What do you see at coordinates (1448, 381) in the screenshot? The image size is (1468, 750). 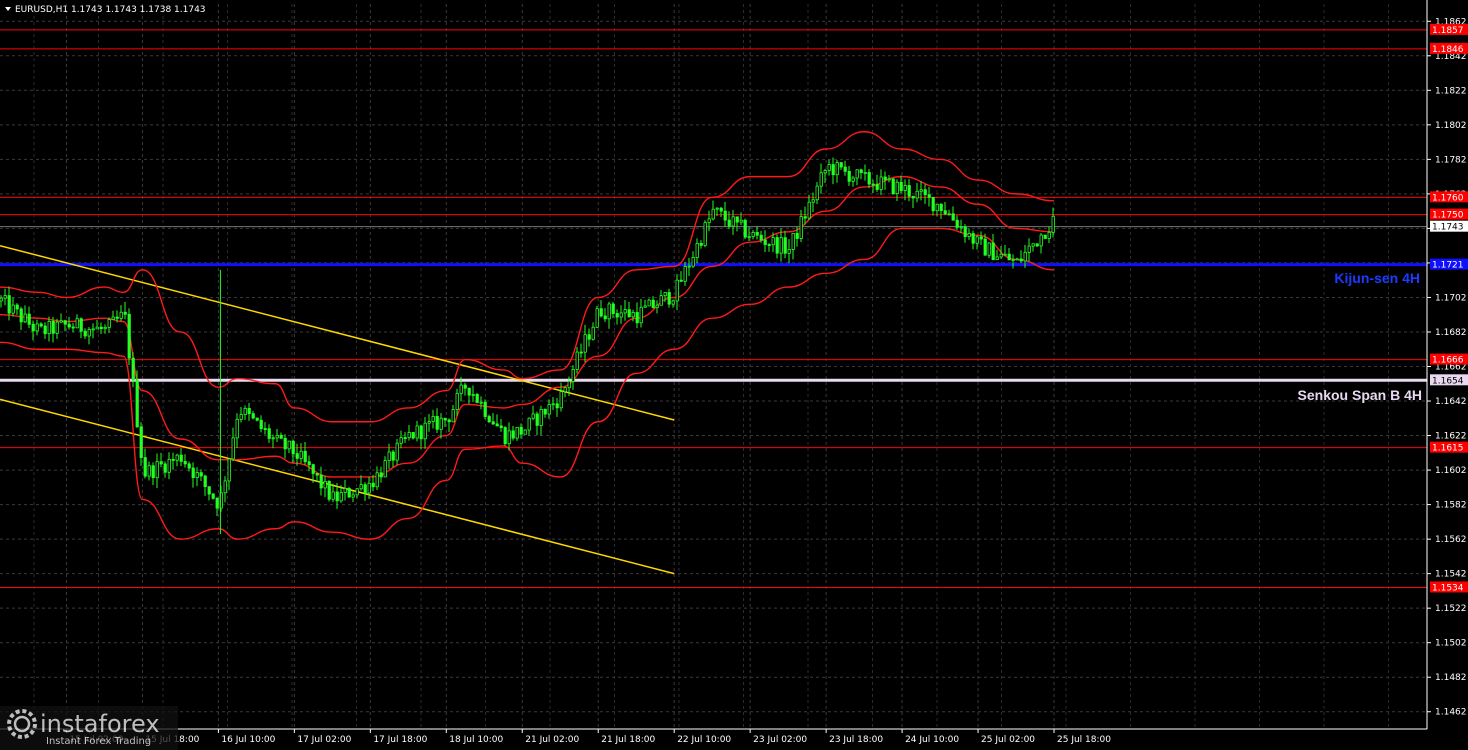 I see `senkou-price-tag: 1.1654` at bounding box center [1448, 381].